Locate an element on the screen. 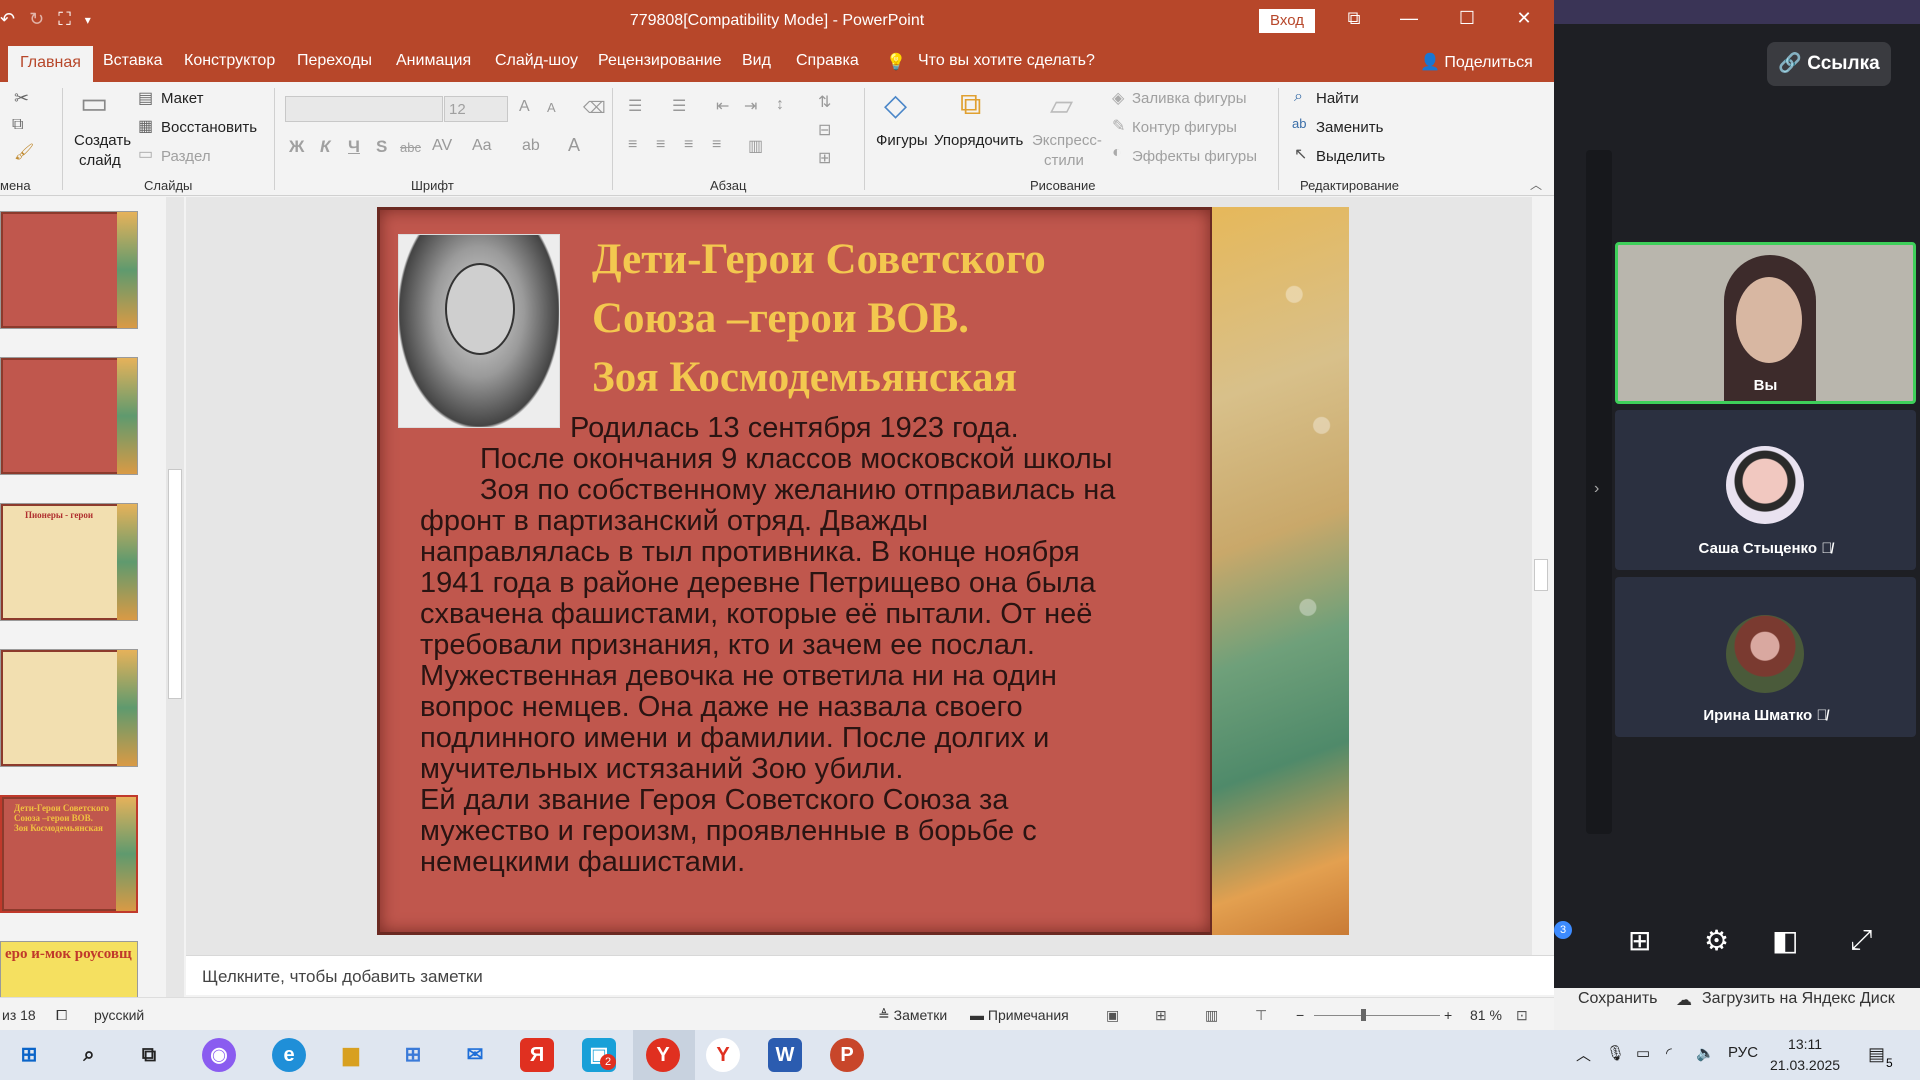  line-spacing-icon: ↕ is located at coordinates (780, 105).